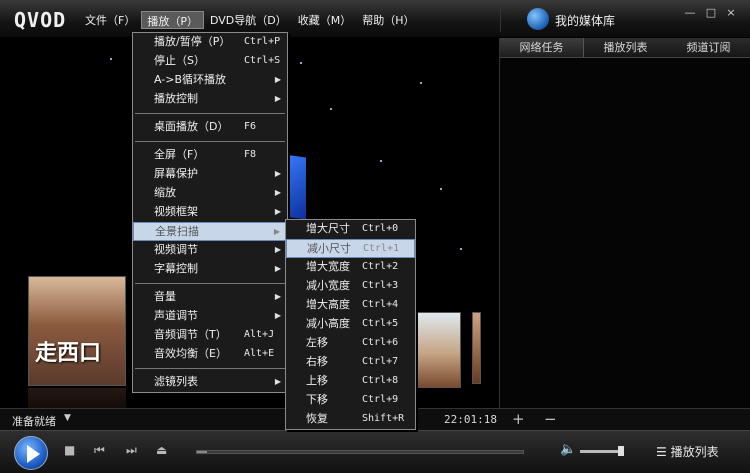 Image resolution: width=750 pixels, height=473 pixels. What do you see at coordinates (317, 342) in the screenshot?
I see `menu-item-label: 左移` at bounding box center [317, 342].